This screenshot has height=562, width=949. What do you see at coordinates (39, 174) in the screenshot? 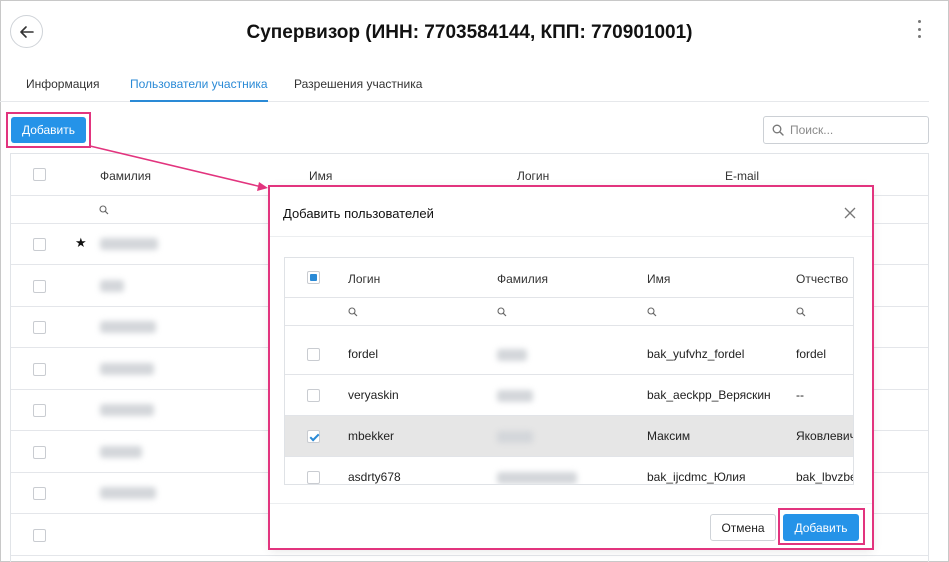
I see `select-all-checkbox` at bounding box center [39, 174].